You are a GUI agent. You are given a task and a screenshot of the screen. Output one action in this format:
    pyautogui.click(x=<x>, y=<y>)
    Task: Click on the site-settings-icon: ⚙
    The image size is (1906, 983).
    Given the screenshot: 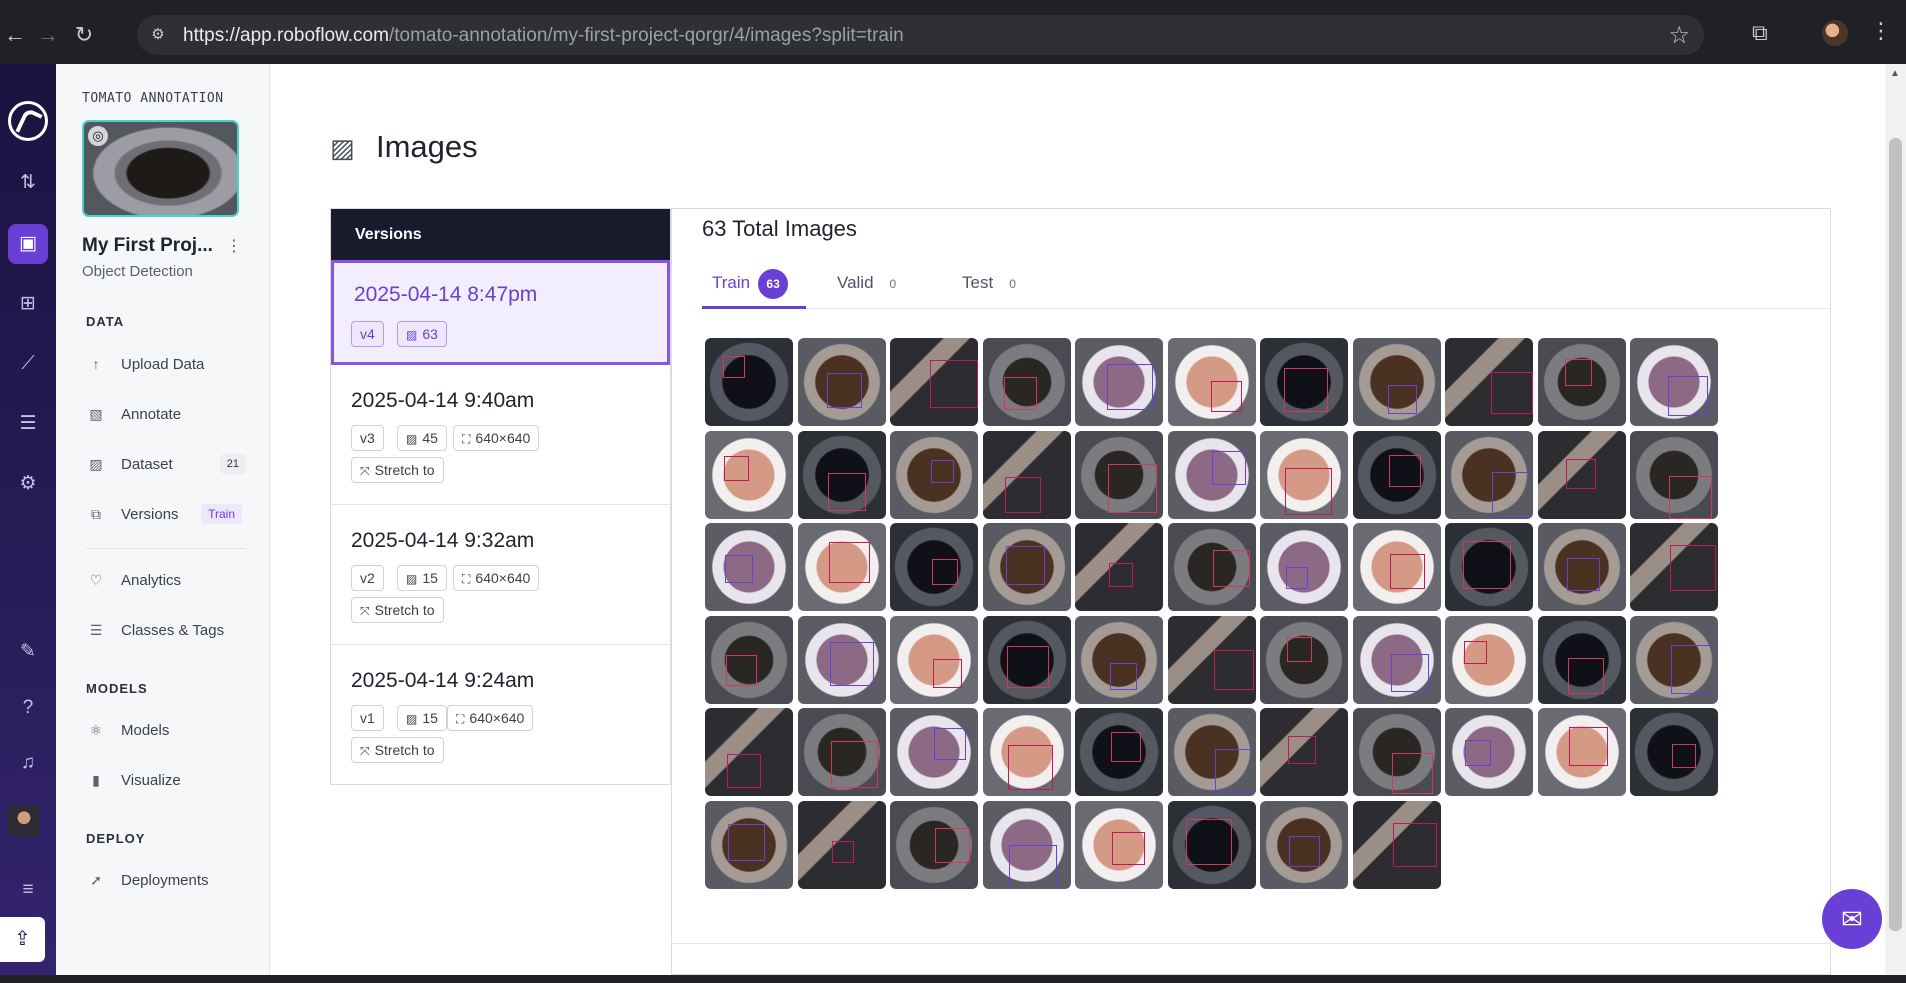 What is the action you would take?
    pyautogui.click(x=158, y=35)
    